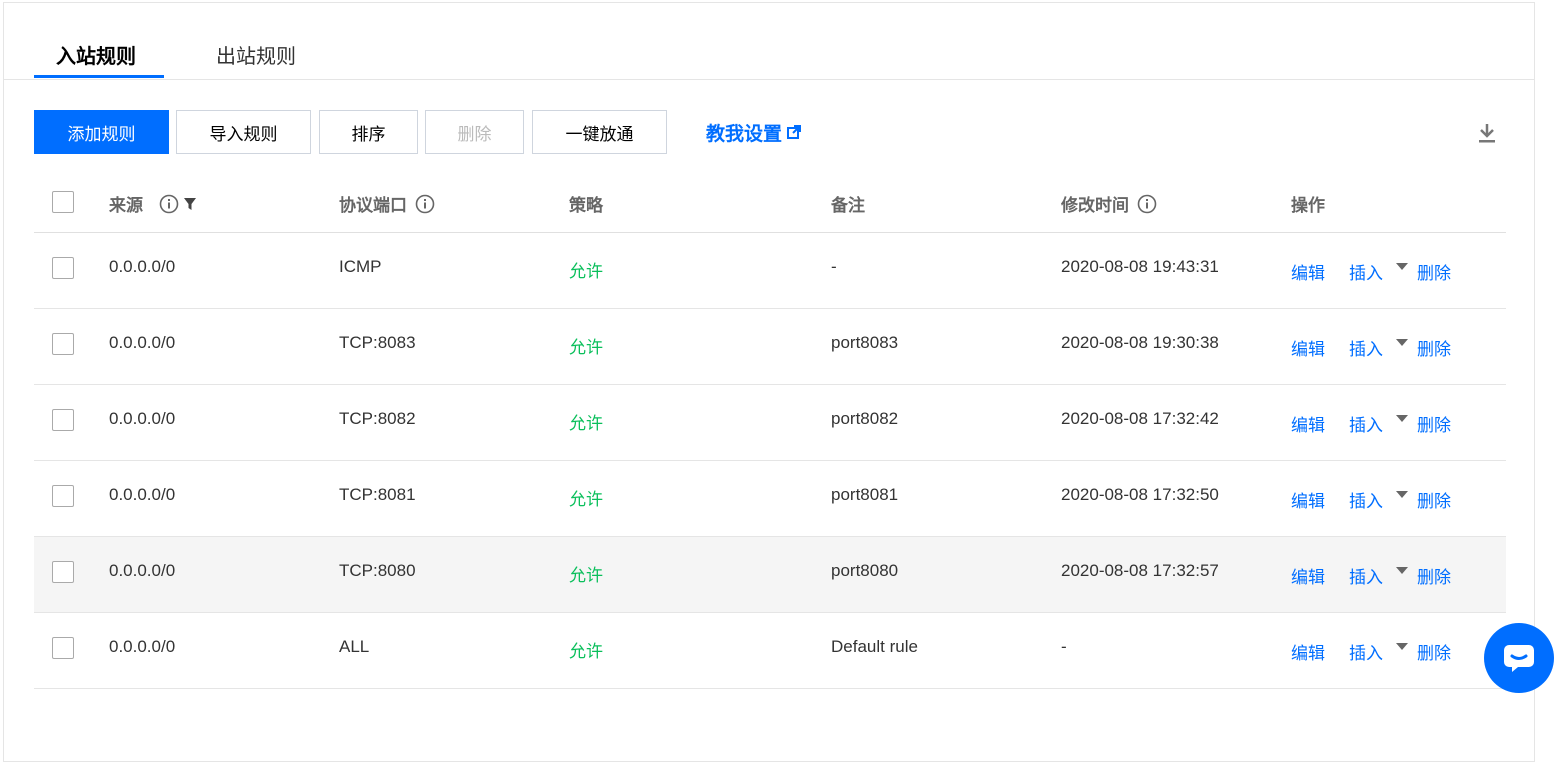 Image resolution: width=1554 pixels, height=762 pixels. Describe the element at coordinates (256, 57) in the screenshot. I see `tab-outbound: 出站规则` at that location.